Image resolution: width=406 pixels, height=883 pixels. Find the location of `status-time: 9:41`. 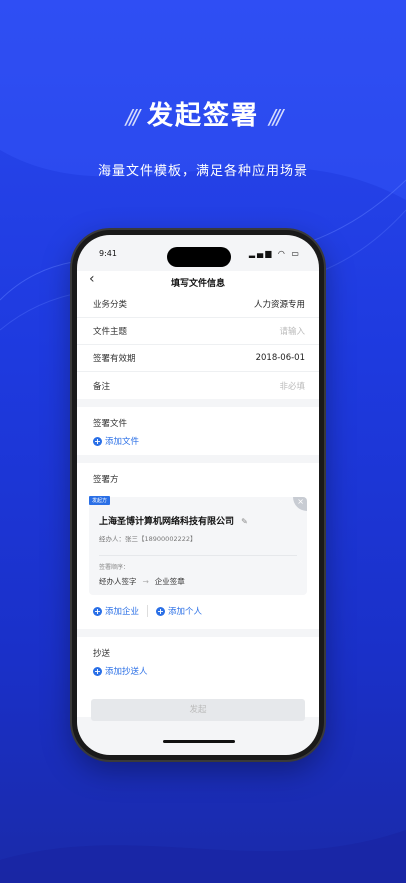

status-time: 9:41 is located at coordinates (108, 253).